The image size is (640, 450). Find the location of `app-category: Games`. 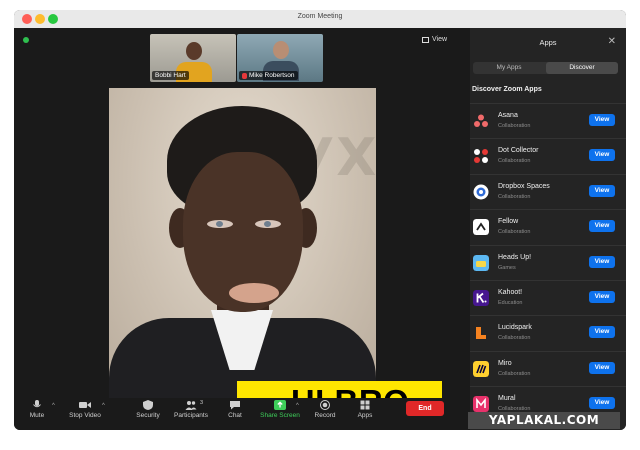

app-category: Games is located at coordinates (507, 267).